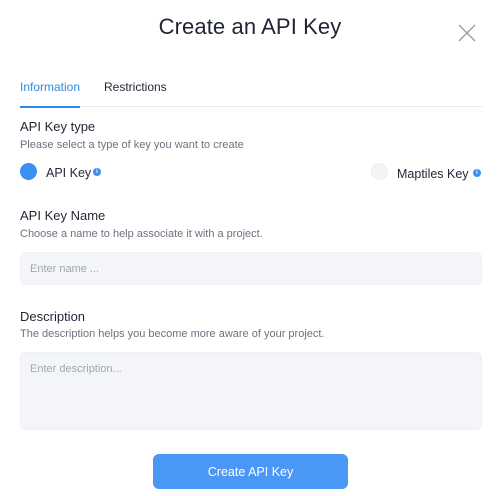  I want to click on close-button, so click(467, 33).